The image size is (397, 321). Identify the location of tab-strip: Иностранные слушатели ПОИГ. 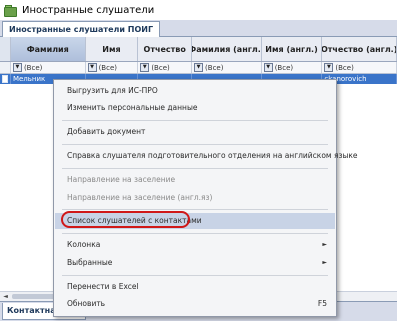
(198, 28).